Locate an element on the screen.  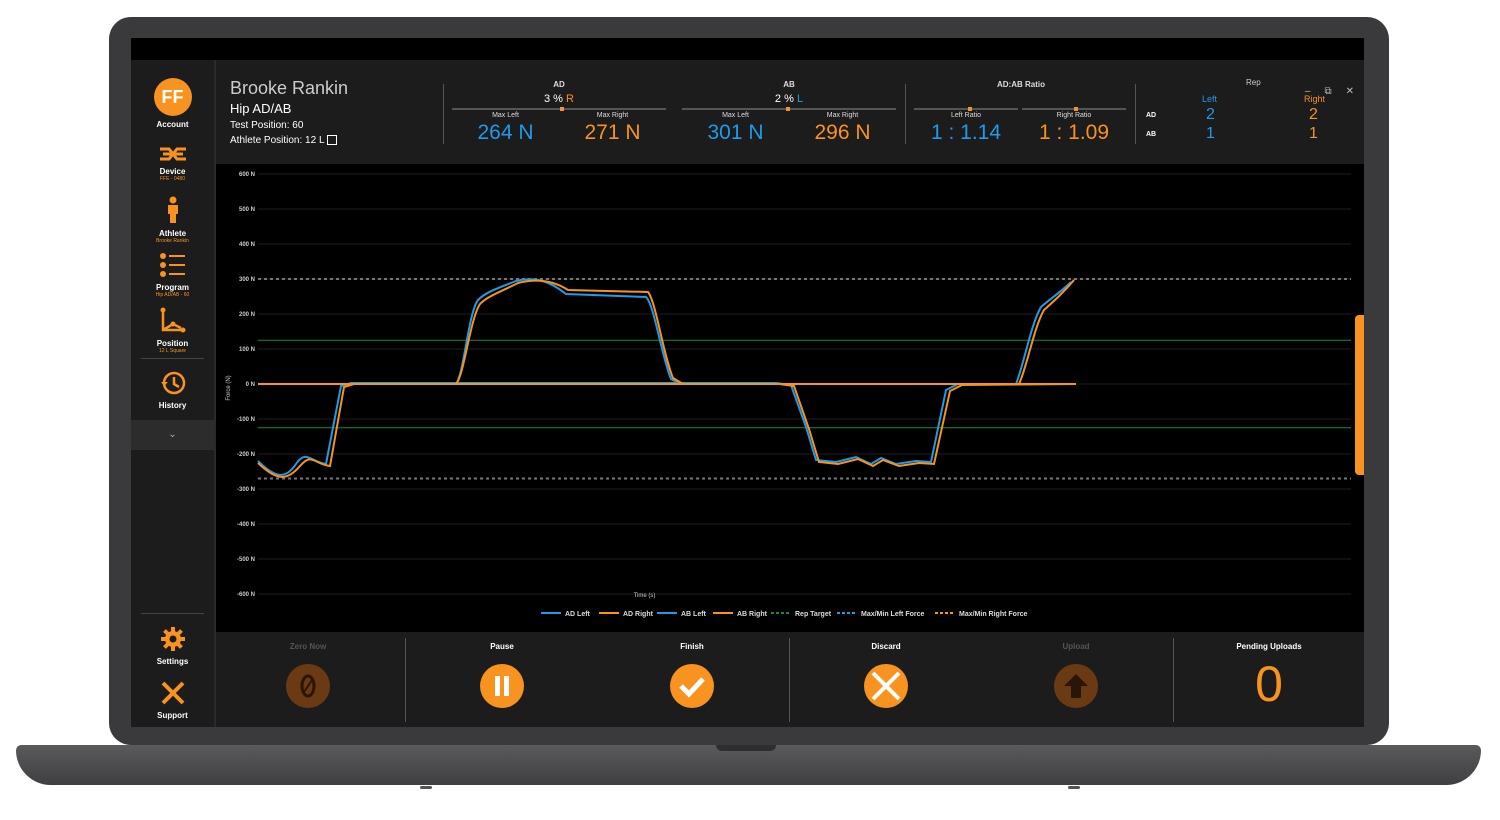
y-tick-label: -100 N is located at coordinates (246, 420).